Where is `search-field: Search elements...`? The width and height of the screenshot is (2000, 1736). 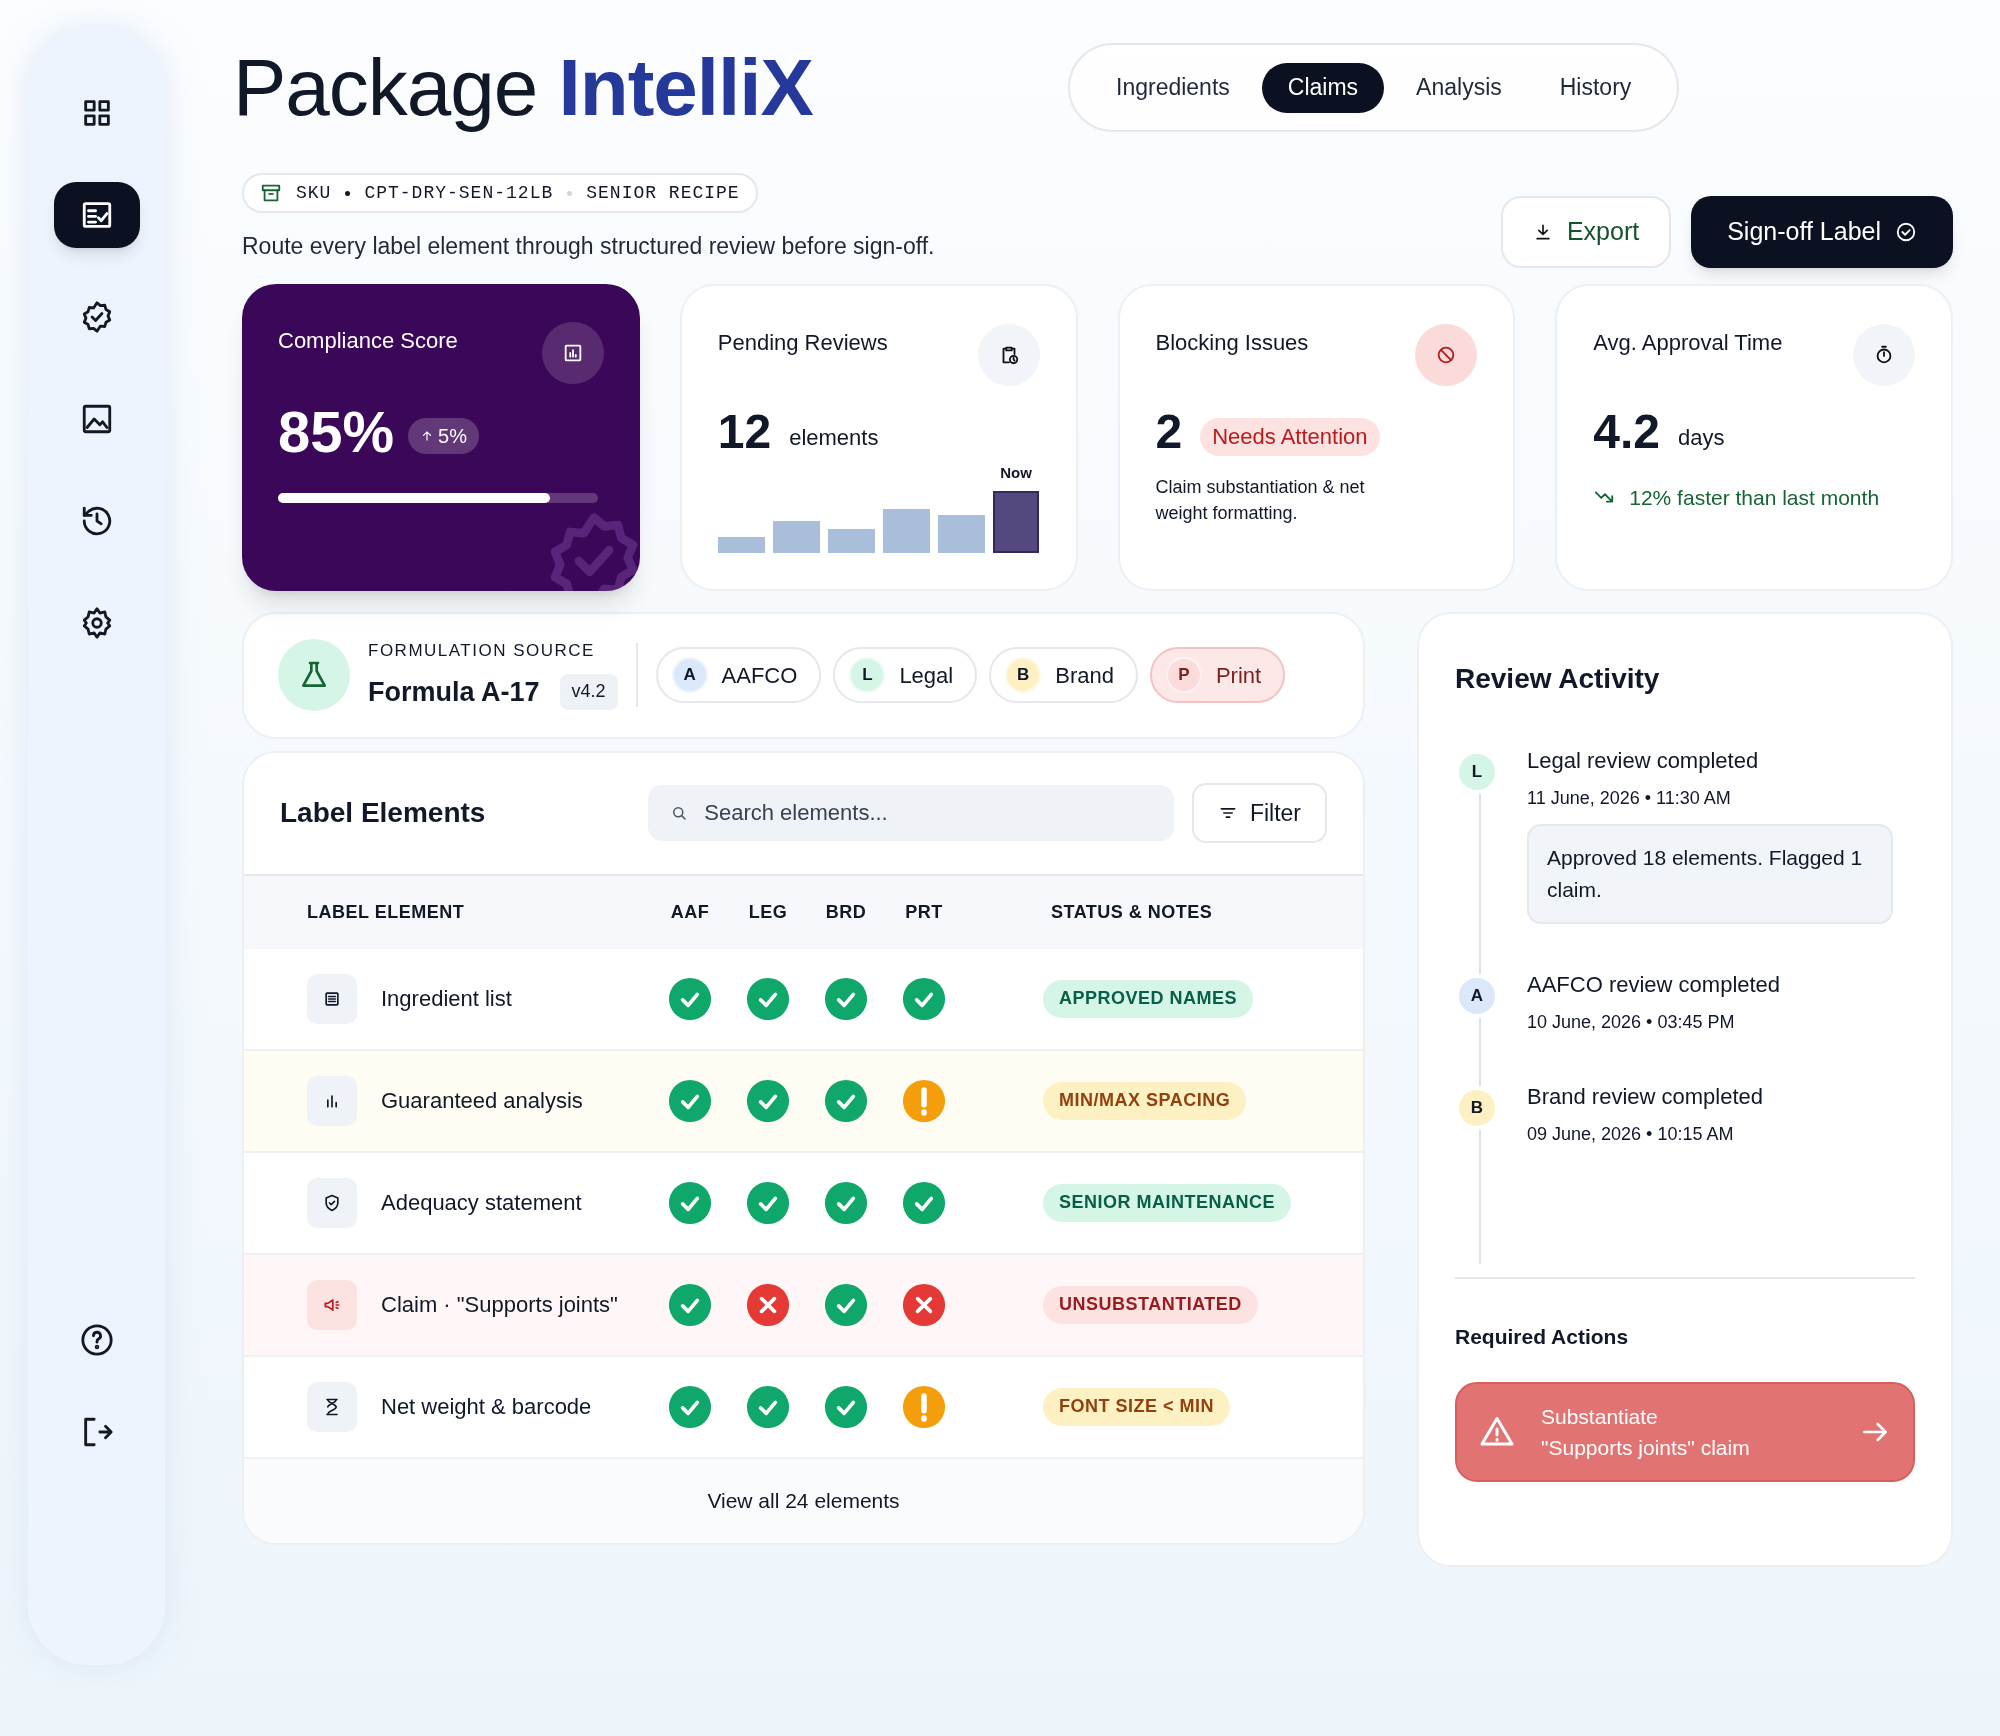
search-field: Search elements... is located at coordinates (911, 813).